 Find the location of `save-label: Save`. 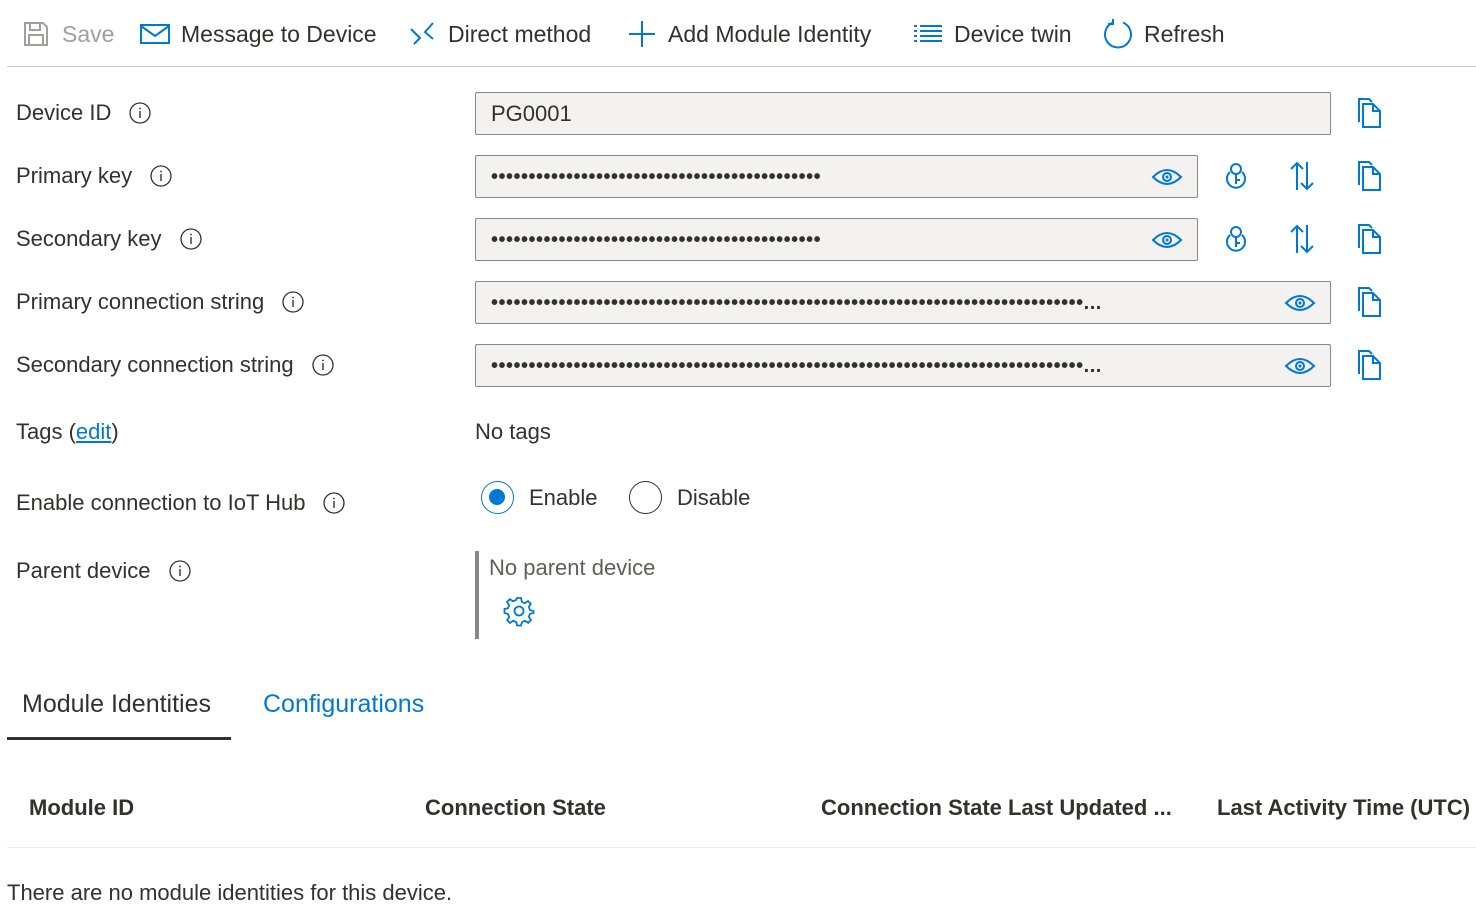

save-label: Save is located at coordinates (88, 33).